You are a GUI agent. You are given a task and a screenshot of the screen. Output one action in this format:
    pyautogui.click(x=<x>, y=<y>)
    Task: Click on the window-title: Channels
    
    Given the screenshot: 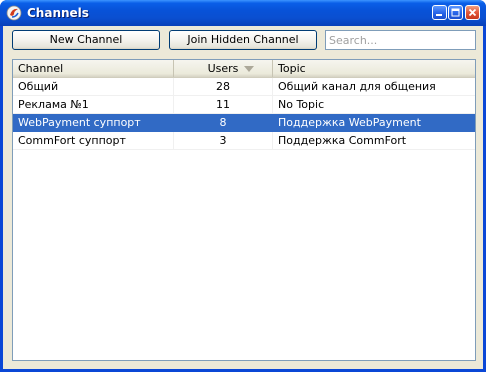 What is the action you would take?
    pyautogui.click(x=58, y=13)
    